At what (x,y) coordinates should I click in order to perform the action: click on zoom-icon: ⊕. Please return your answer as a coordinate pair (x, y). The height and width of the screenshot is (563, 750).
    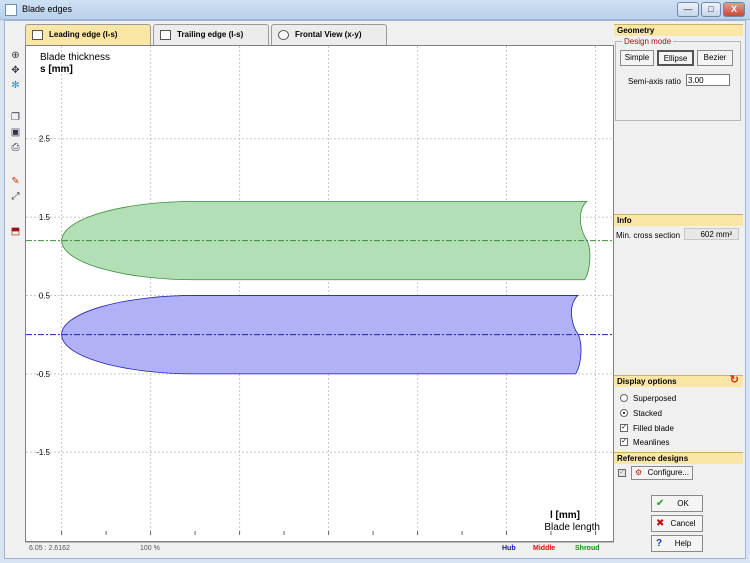
    Looking at the image, I should click on (15, 55).